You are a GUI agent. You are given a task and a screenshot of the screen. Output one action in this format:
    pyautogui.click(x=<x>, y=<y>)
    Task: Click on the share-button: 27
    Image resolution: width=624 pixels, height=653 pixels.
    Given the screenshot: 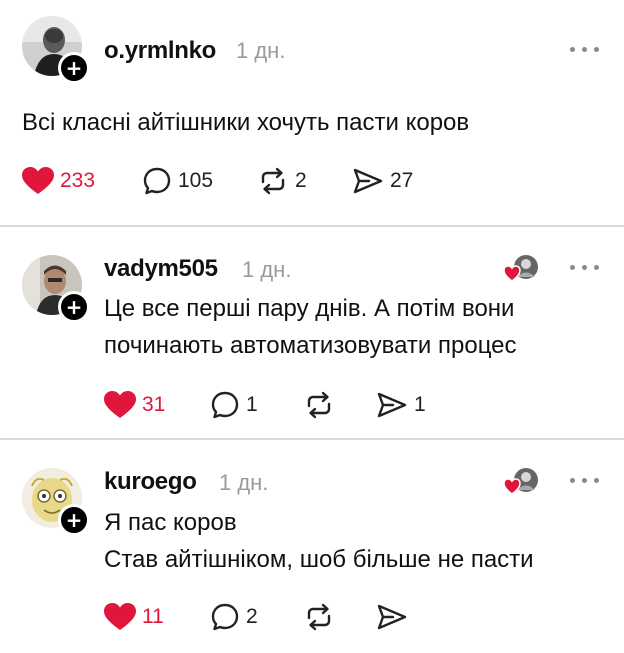 What is the action you would take?
    pyautogui.click(x=382, y=181)
    